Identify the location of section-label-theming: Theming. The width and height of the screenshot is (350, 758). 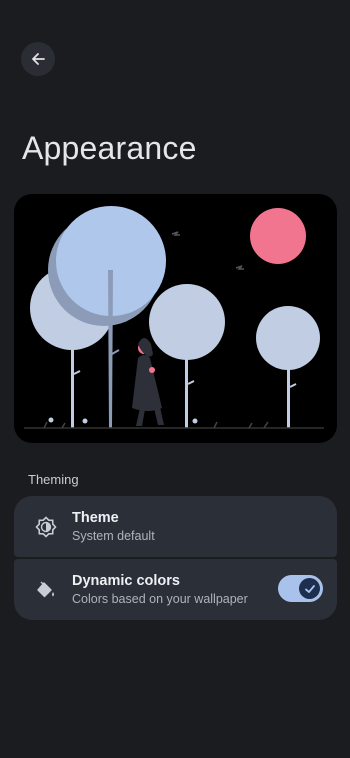
(53, 479).